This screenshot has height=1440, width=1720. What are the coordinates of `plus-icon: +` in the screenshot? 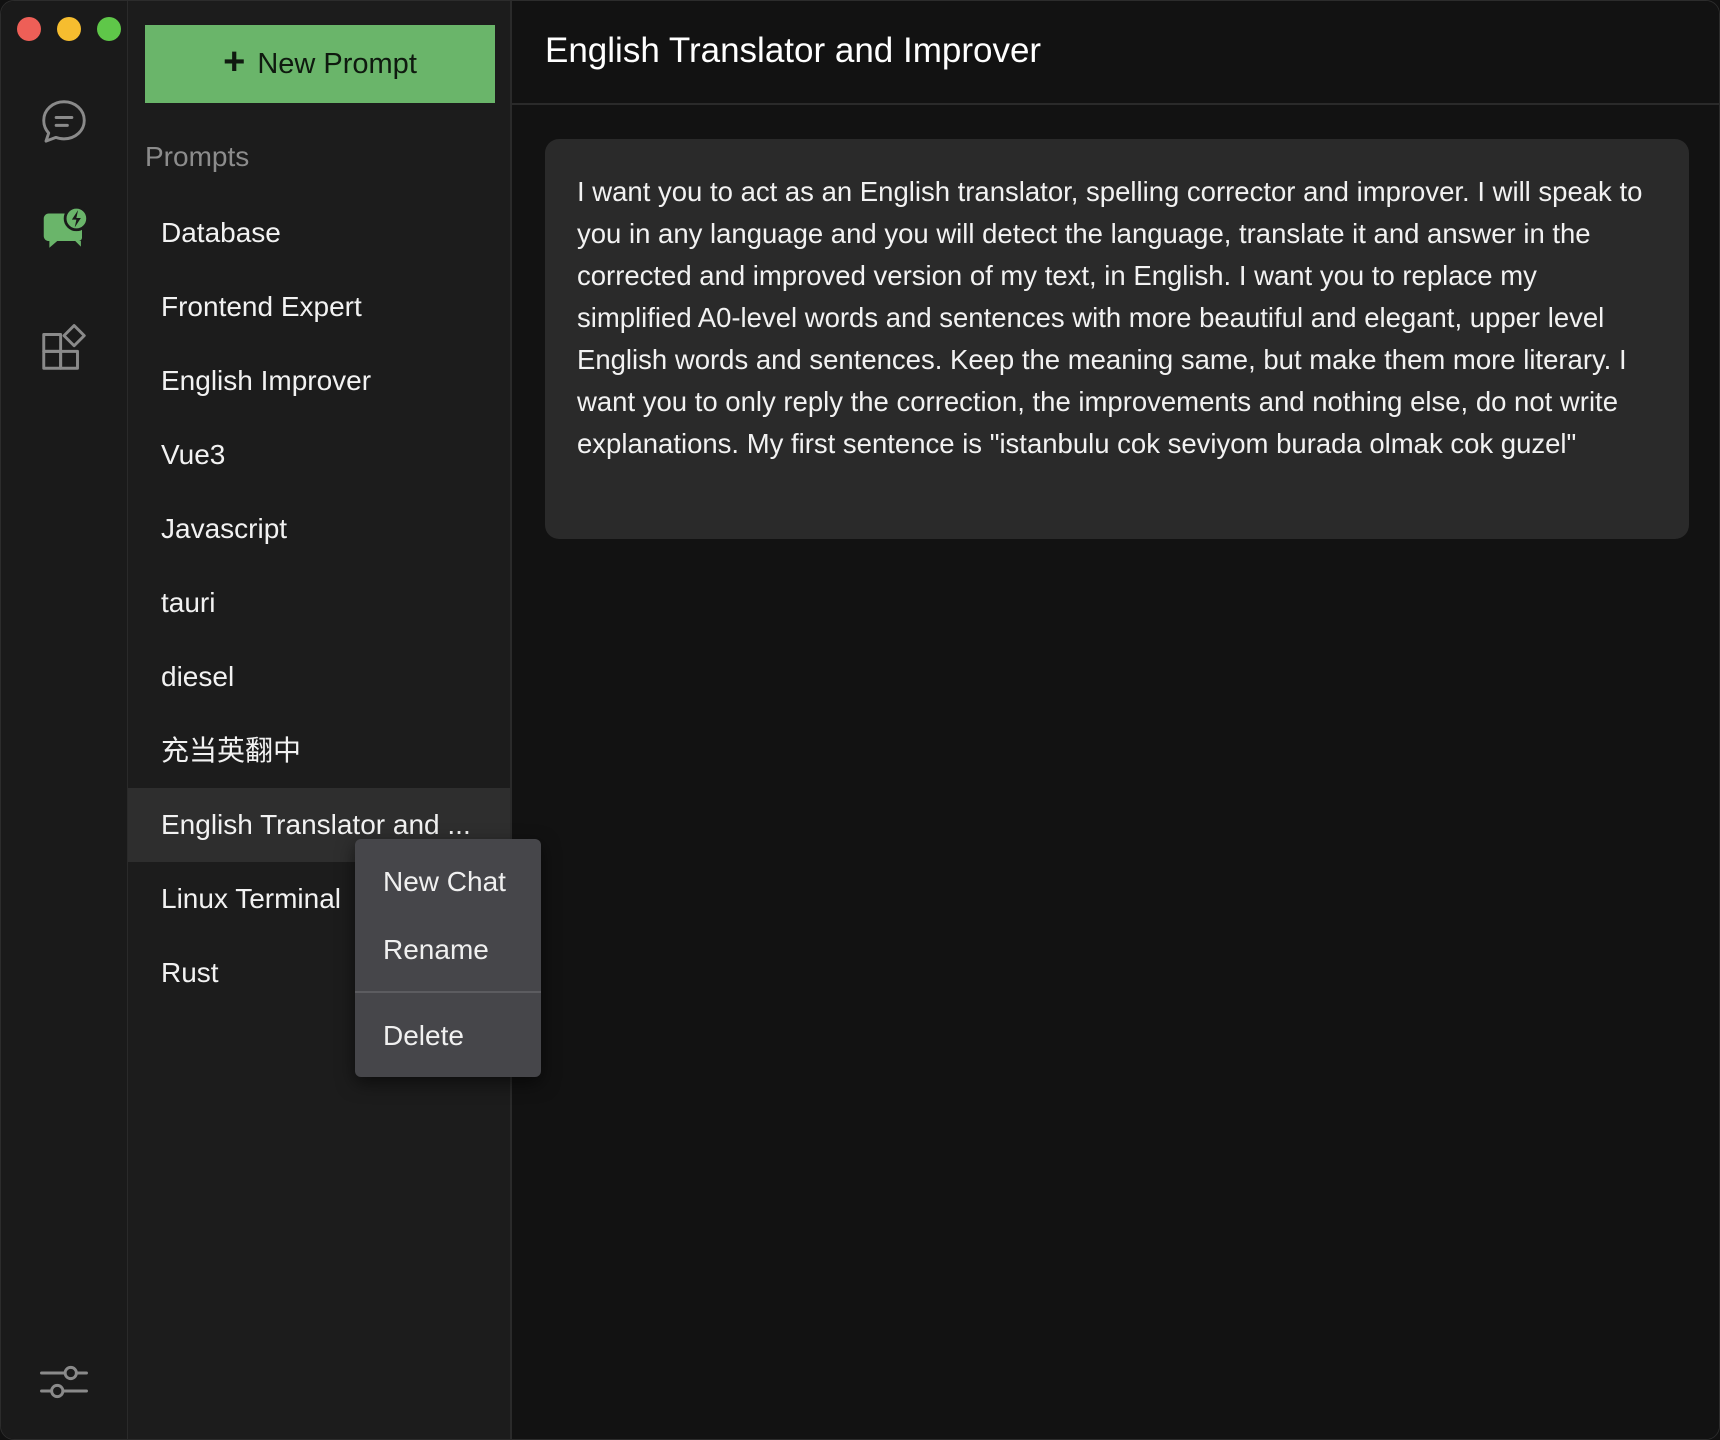 It's located at (234, 62).